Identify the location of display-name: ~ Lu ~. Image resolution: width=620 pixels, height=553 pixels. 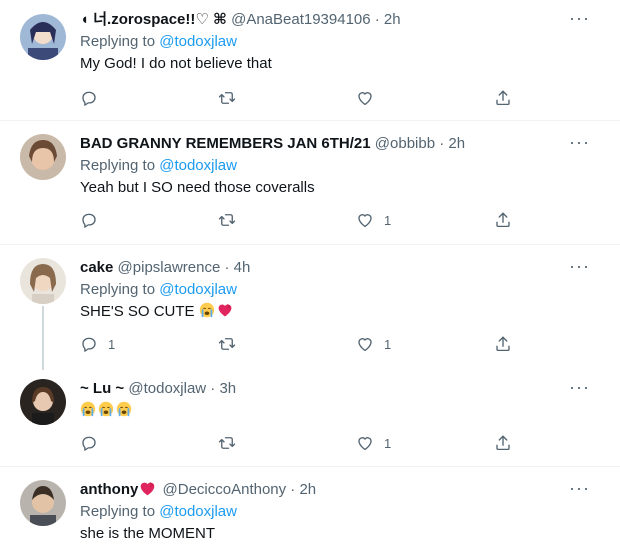
(102, 388).